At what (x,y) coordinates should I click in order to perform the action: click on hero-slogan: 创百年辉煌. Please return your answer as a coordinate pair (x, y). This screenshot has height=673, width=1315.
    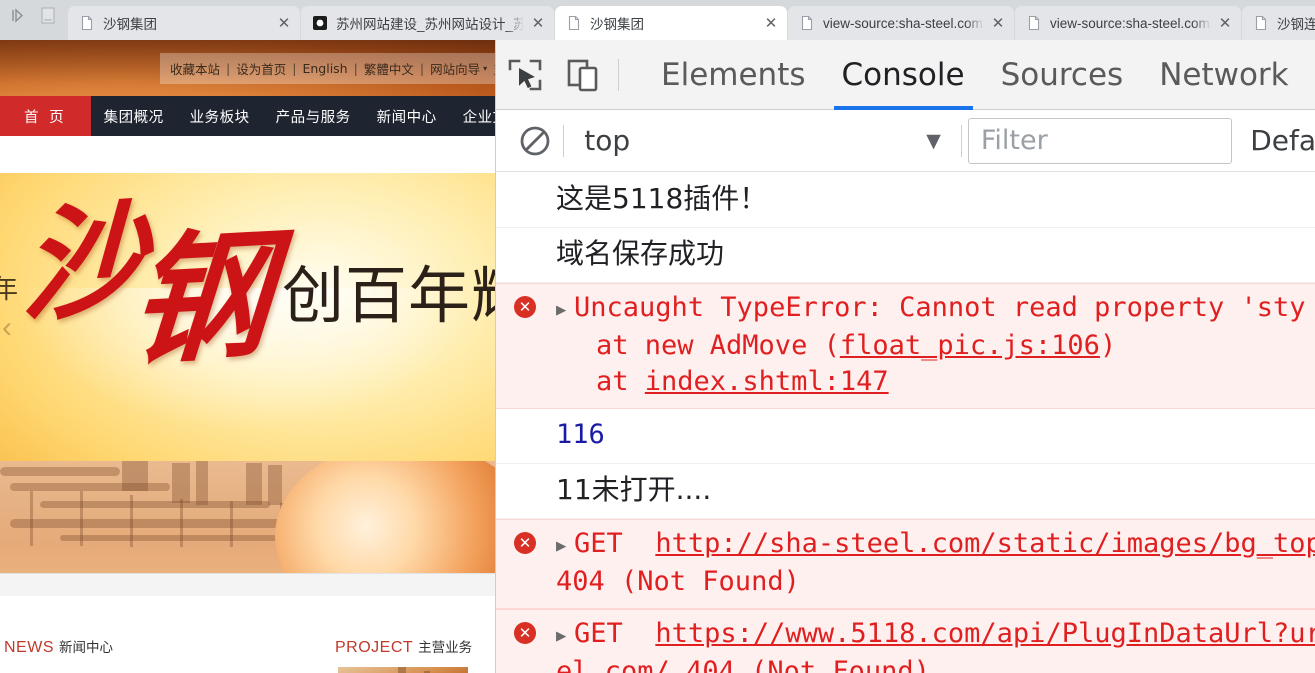
    Looking at the image, I should click on (388, 295).